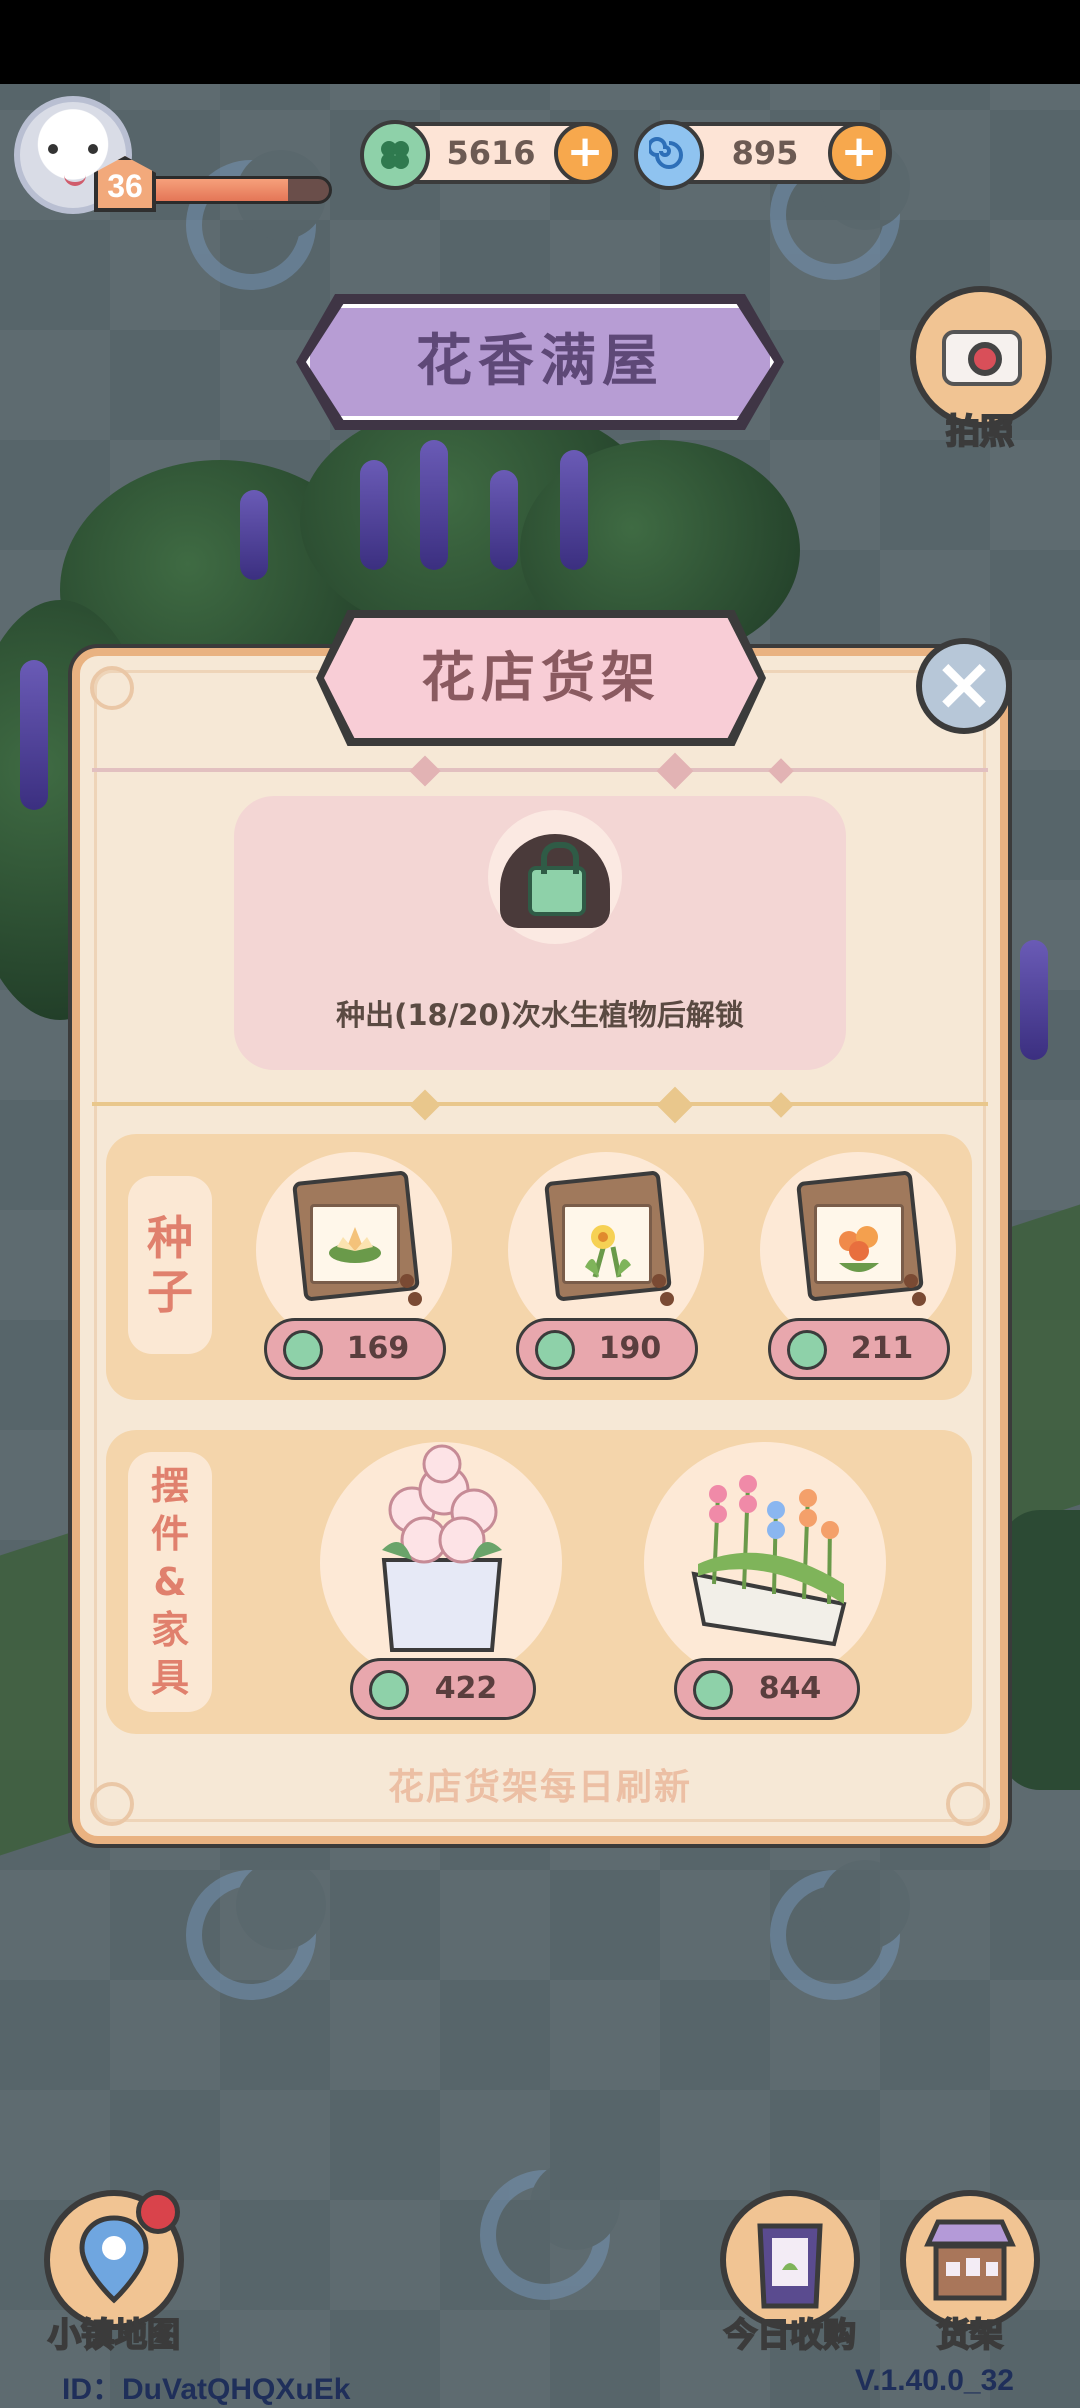 The height and width of the screenshot is (2408, 1080). What do you see at coordinates (114, 2334) in the screenshot?
I see `town-map-label: 小镇地图` at bounding box center [114, 2334].